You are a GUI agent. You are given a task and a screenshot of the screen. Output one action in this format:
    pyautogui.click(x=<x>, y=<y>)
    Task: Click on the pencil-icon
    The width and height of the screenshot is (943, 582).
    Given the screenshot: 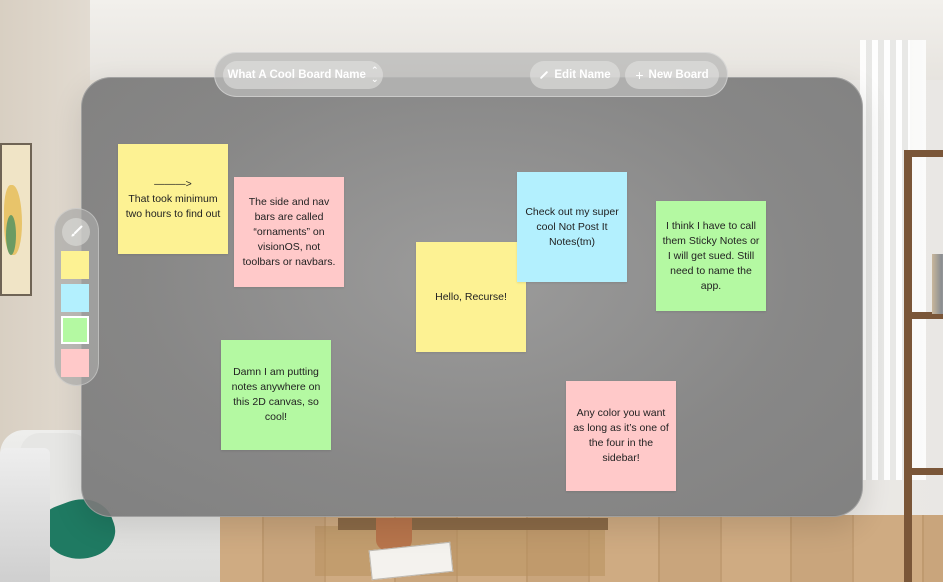 What is the action you would take?
    pyautogui.click(x=544, y=75)
    